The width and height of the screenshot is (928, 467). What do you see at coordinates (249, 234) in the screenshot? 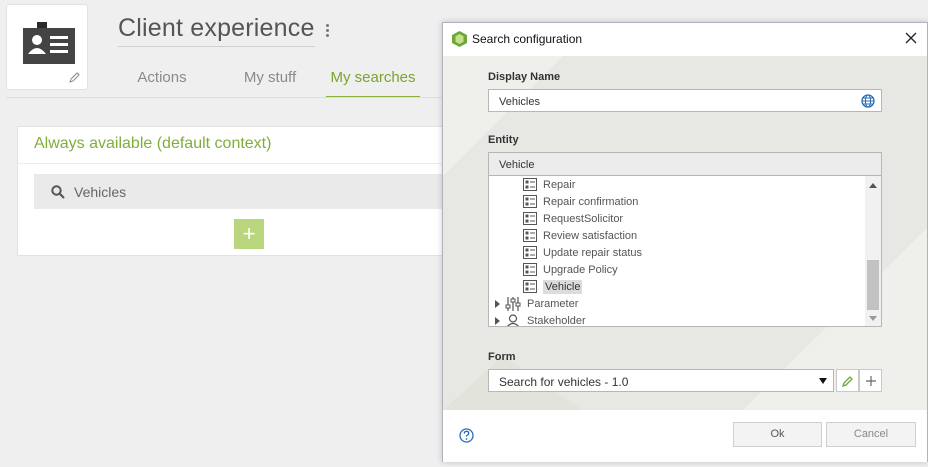
I see `add-search-button: +` at bounding box center [249, 234].